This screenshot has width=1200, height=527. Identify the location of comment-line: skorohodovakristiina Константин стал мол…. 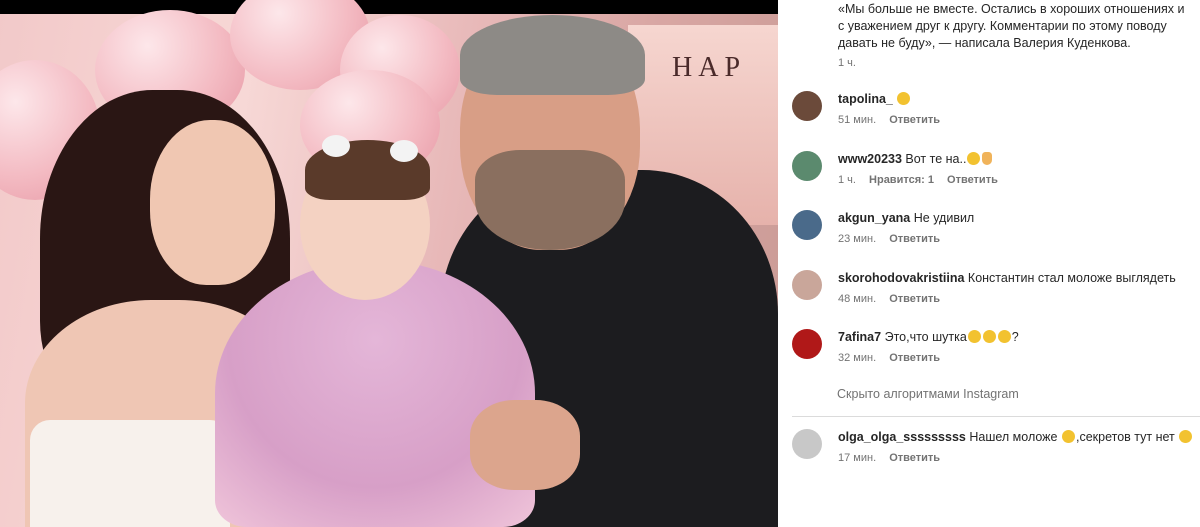
(1007, 278).